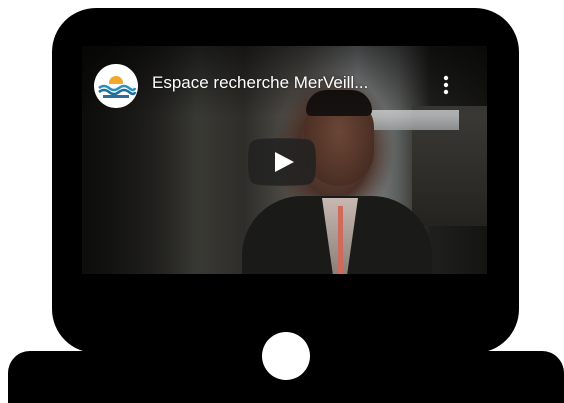  I want to click on more-vert-icon, so click(446, 85).